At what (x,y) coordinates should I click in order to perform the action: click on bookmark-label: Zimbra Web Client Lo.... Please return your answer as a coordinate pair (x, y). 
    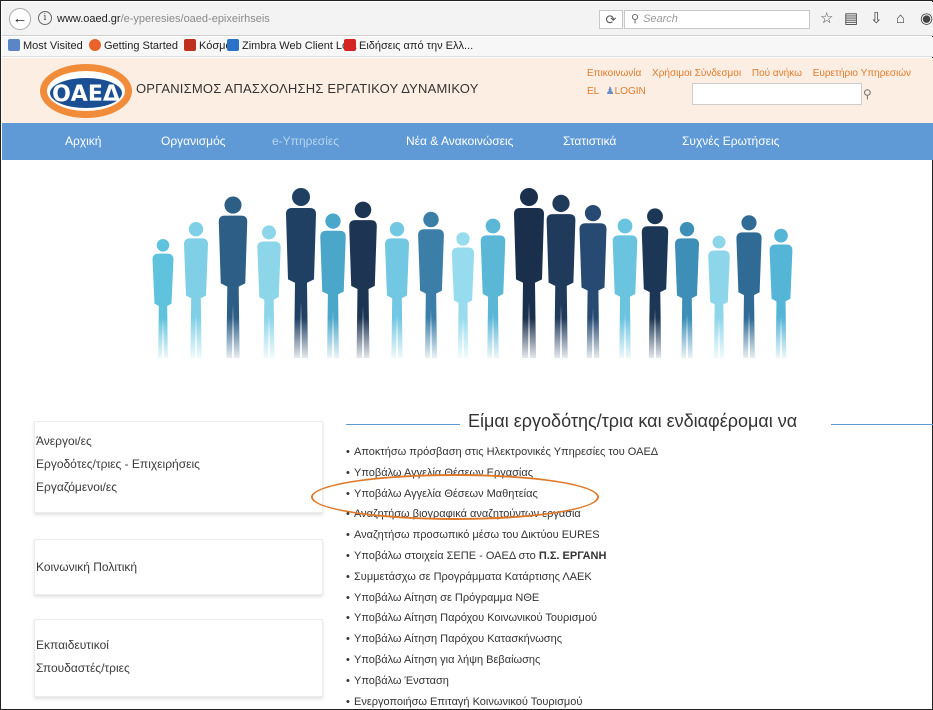
    Looking at the image, I should click on (300, 46).